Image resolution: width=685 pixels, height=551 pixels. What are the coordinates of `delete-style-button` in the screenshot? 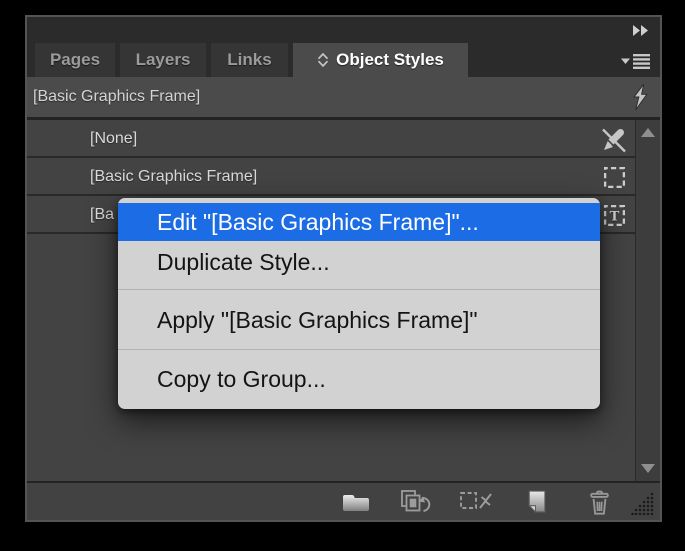 It's located at (599, 505).